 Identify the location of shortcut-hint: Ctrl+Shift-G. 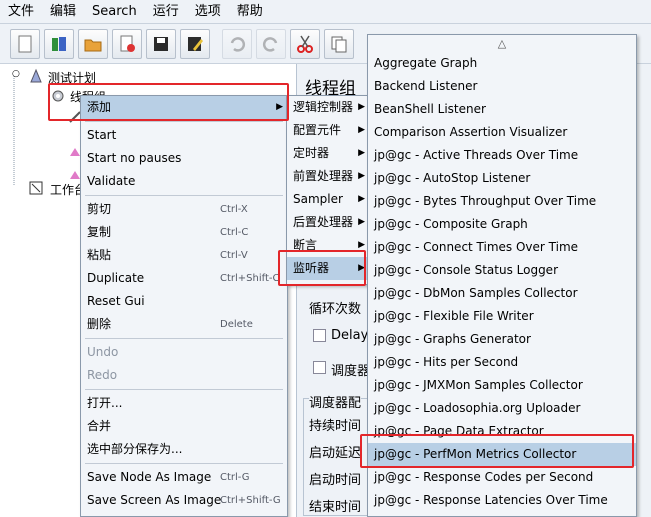
(250, 500).